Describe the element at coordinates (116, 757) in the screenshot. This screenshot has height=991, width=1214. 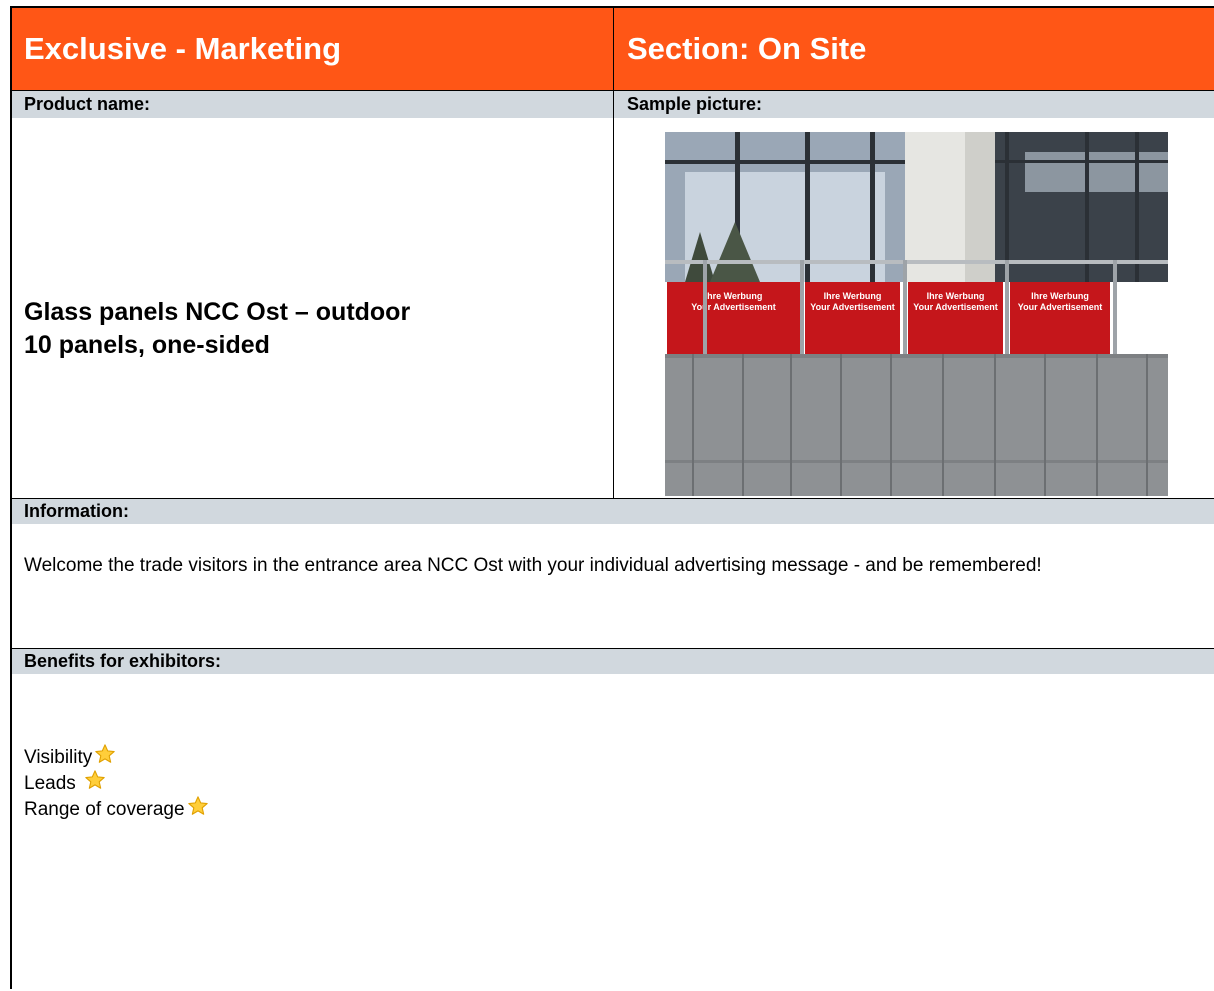
I see `benefit-item: Visibility` at that location.